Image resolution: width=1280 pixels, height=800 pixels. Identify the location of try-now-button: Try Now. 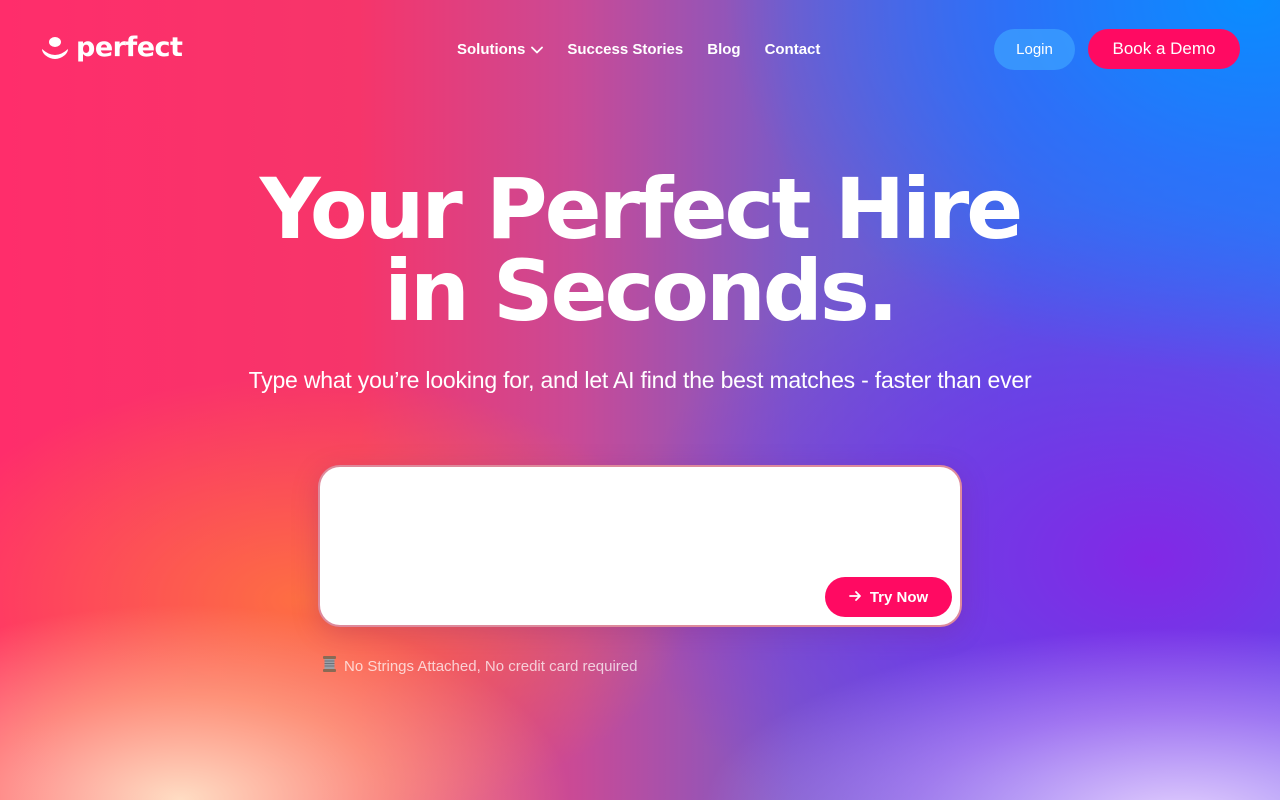
(888, 597).